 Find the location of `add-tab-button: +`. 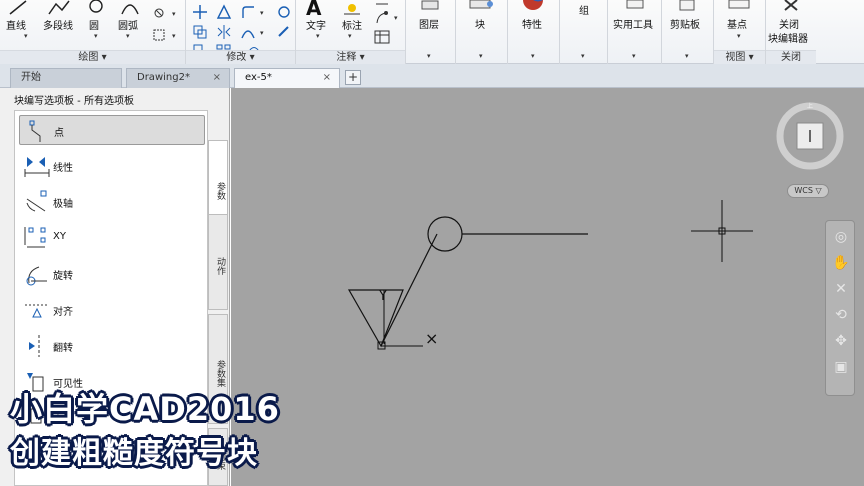

add-tab-button: + is located at coordinates (353, 77).